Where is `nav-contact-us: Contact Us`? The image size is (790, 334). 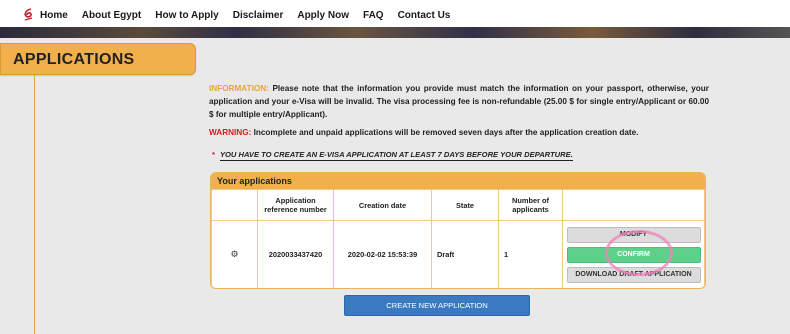
nav-contact-us: Contact Us is located at coordinates (424, 15).